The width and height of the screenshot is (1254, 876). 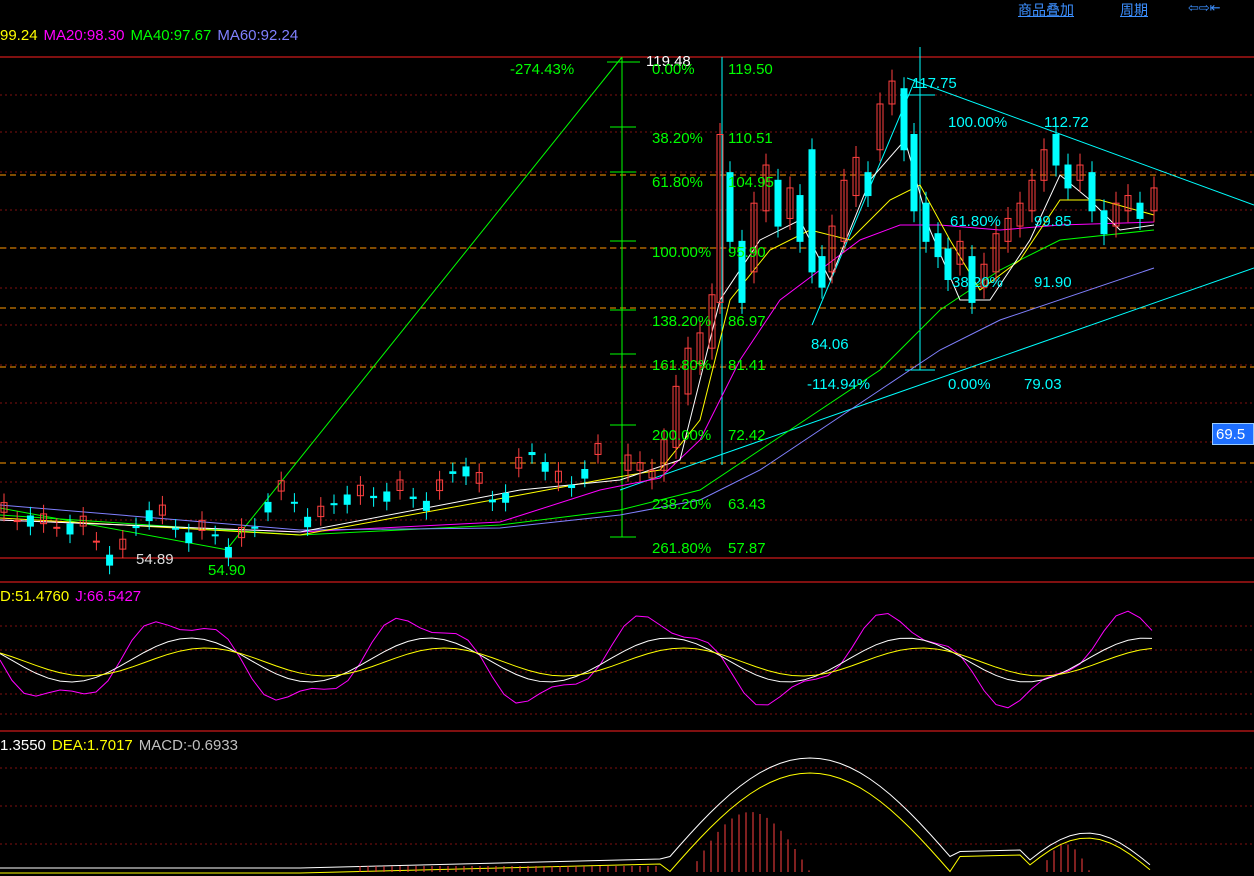 What do you see at coordinates (681, 504) in the screenshot?
I see `fib-level-pct: 238.20%` at bounding box center [681, 504].